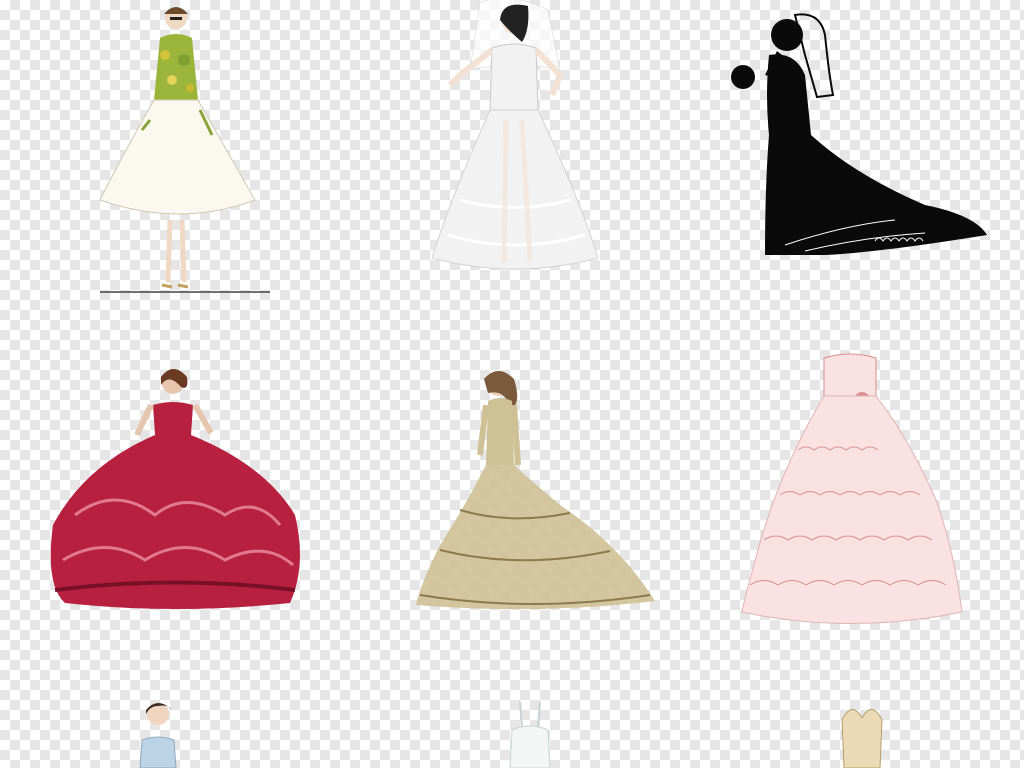 This screenshot has height=768, width=1024. Describe the element at coordinates (175, 487) in the screenshot. I see `red-ruffled-ballgown-sketch-icon` at that location.